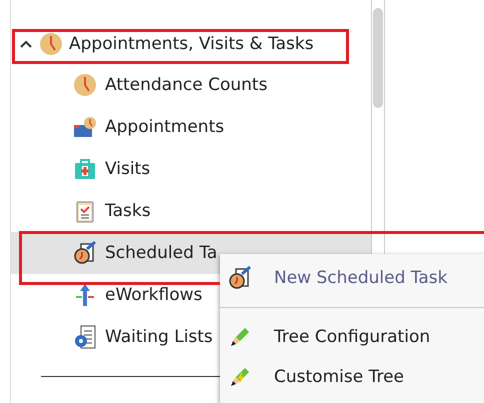  Describe the element at coordinates (85, 295) in the screenshot. I see `arrows-icon` at that location.